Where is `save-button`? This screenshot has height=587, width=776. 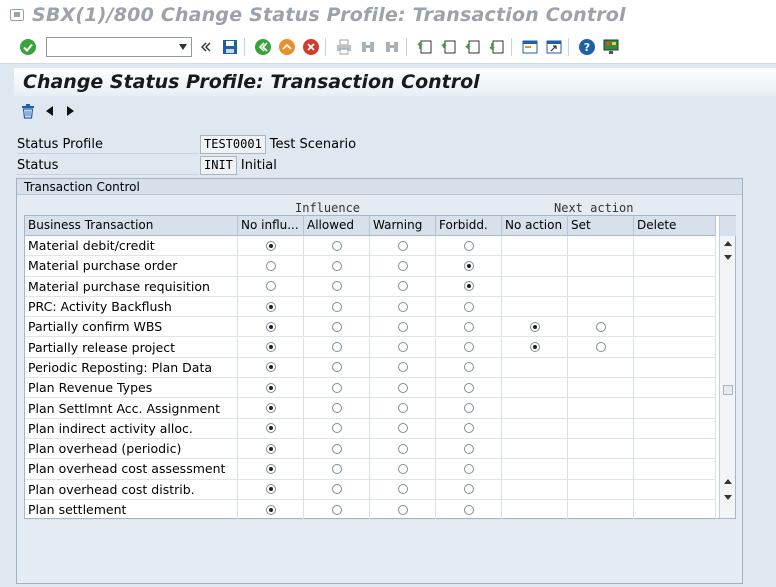 save-button is located at coordinates (230, 47).